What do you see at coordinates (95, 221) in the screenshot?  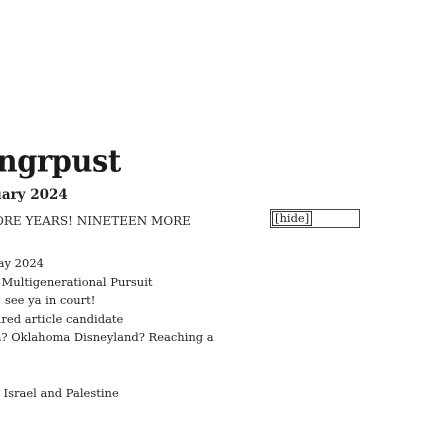 I see `banner-text: ORE YEARS! NINETEEN MORE` at bounding box center [95, 221].